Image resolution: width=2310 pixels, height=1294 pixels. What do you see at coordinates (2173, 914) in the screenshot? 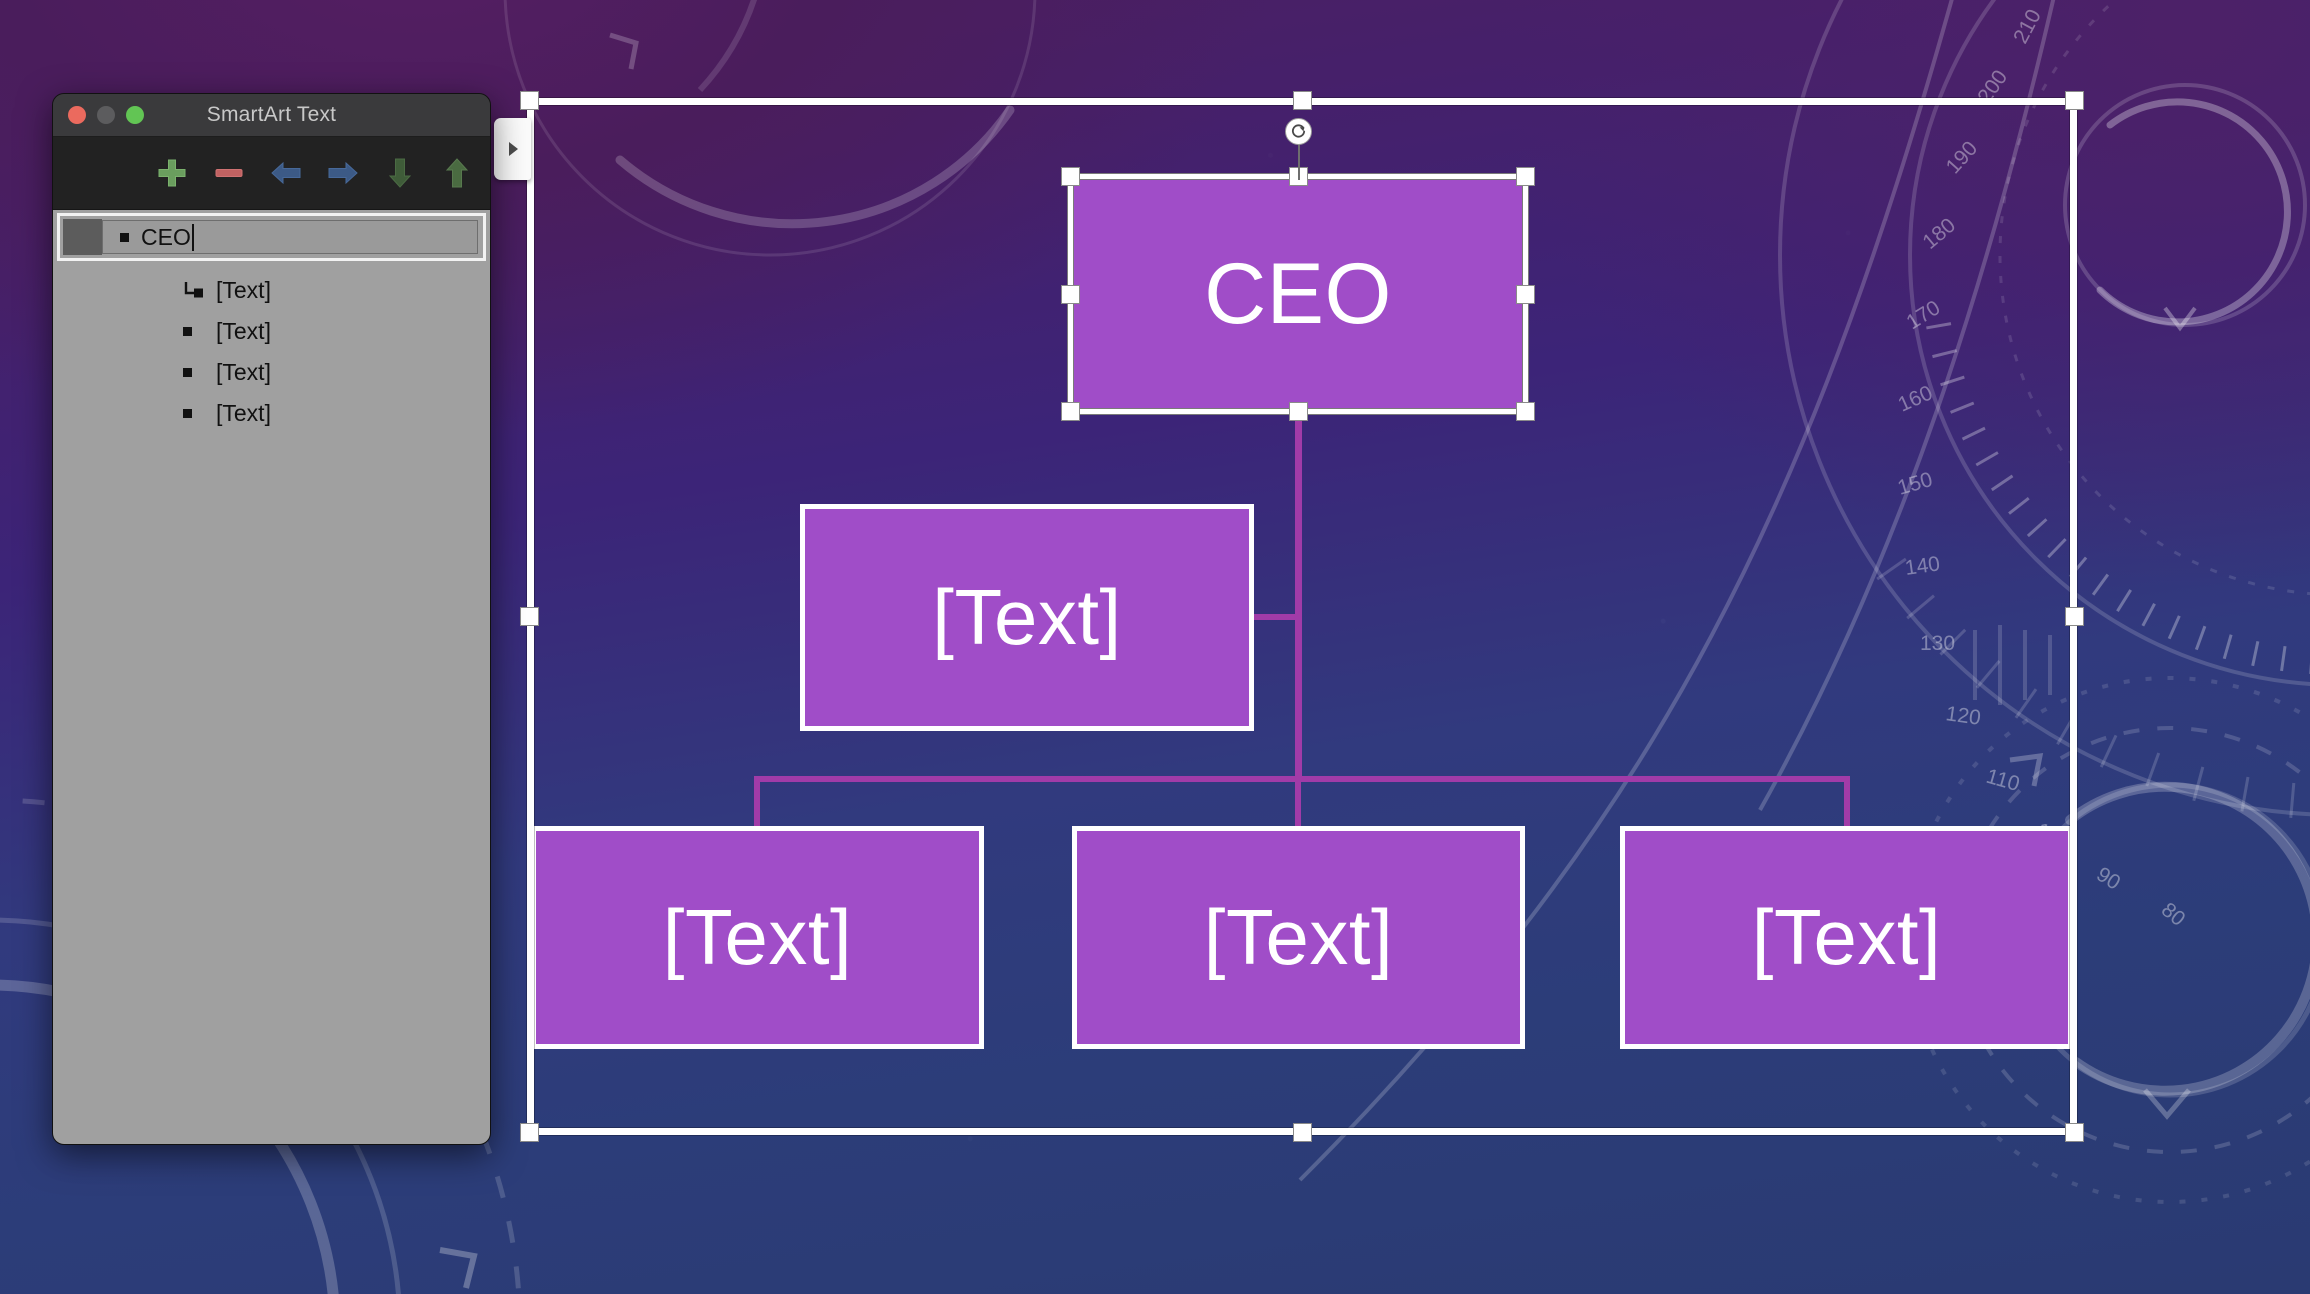
I see `svg-text: 80` at bounding box center [2173, 914].